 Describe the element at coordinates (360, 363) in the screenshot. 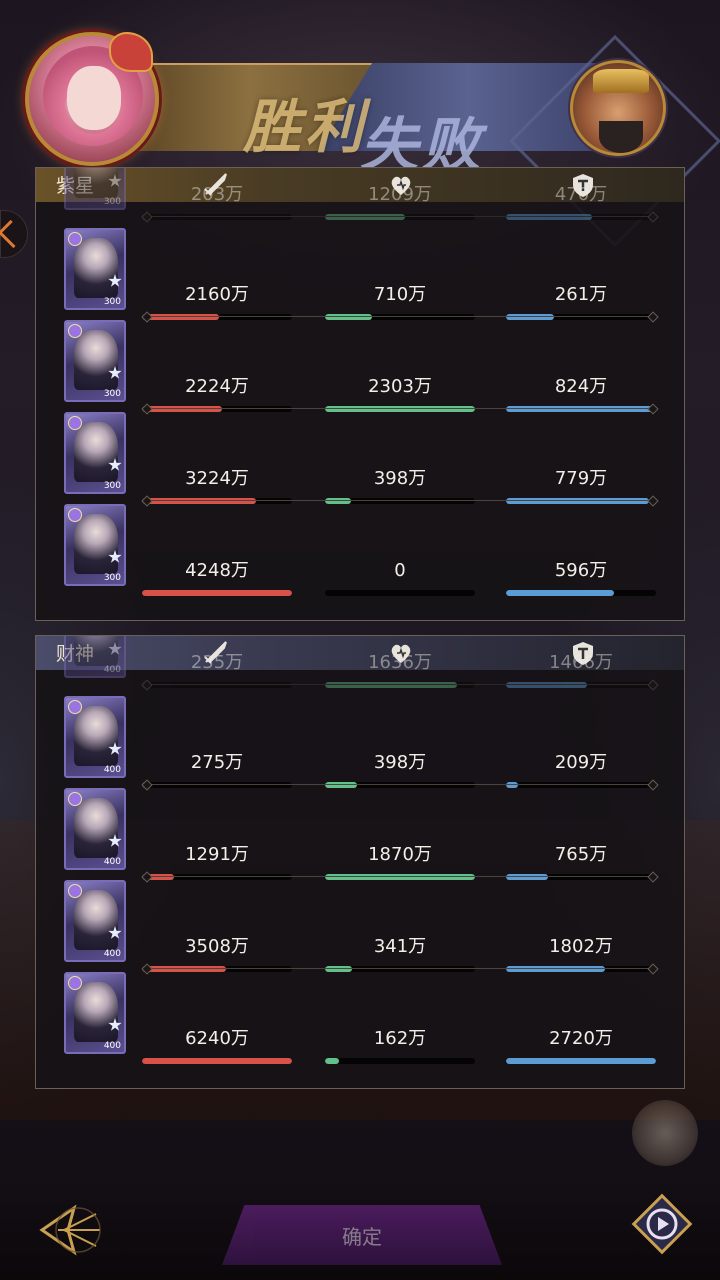

I see `hero-row: 300 2224万 2303万 824万` at that location.